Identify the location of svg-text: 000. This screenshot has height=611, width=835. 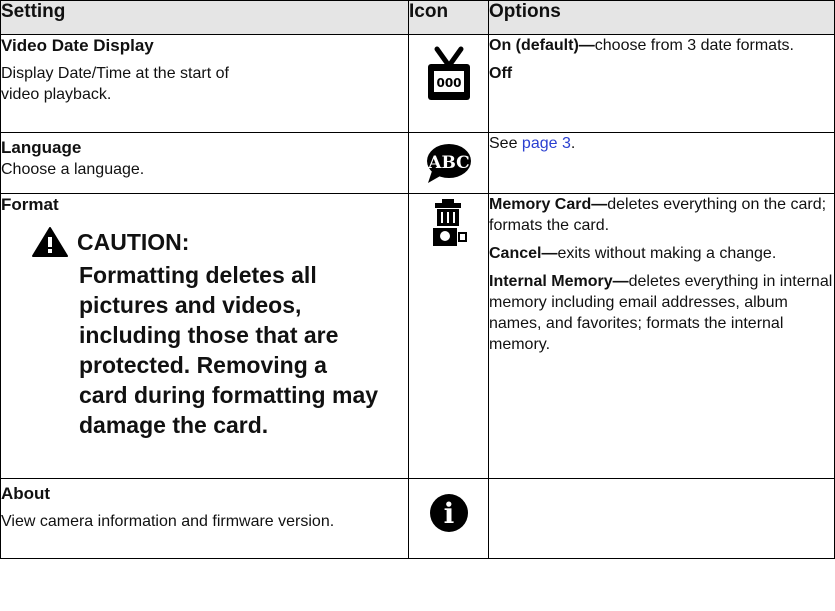
(448, 83).